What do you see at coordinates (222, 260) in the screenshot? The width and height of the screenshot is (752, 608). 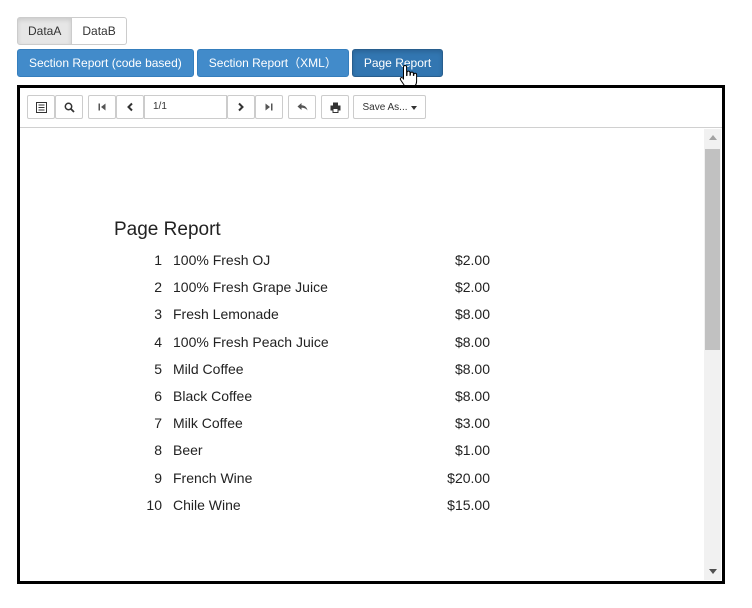 I see `item-name: 100% Fresh OJ` at bounding box center [222, 260].